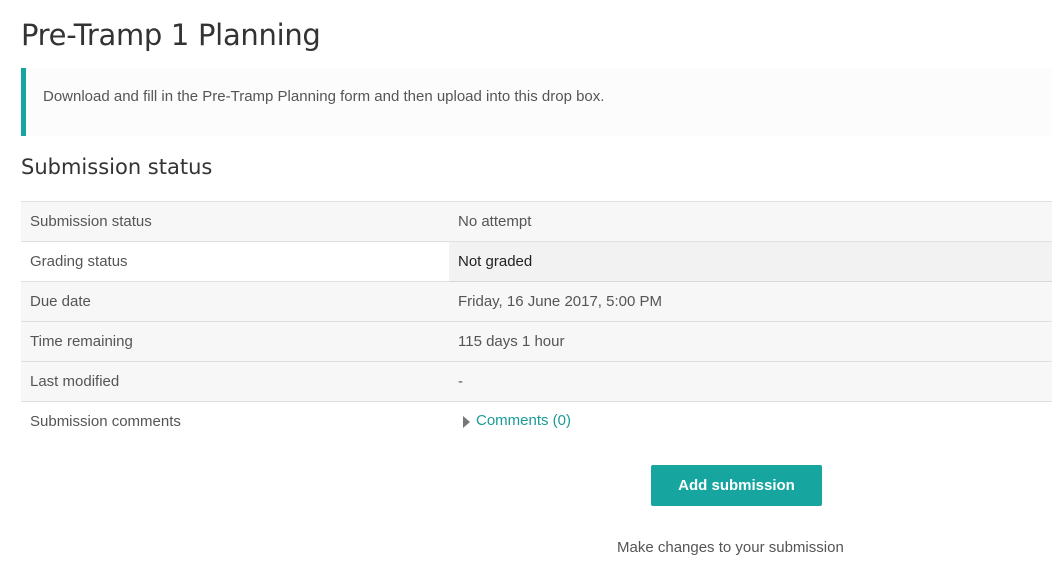 The width and height of the screenshot is (1052, 585). What do you see at coordinates (235, 421) in the screenshot?
I see `row-label: Submission comments` at bounding box center [235, 421].